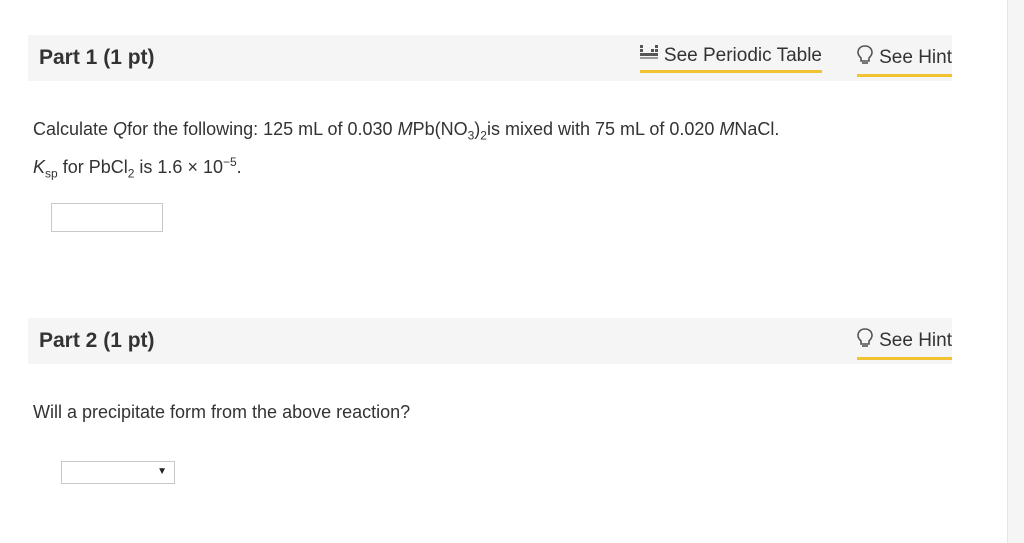  I want to click on part1-see-hint-link: See Hint, so click(904, 61).